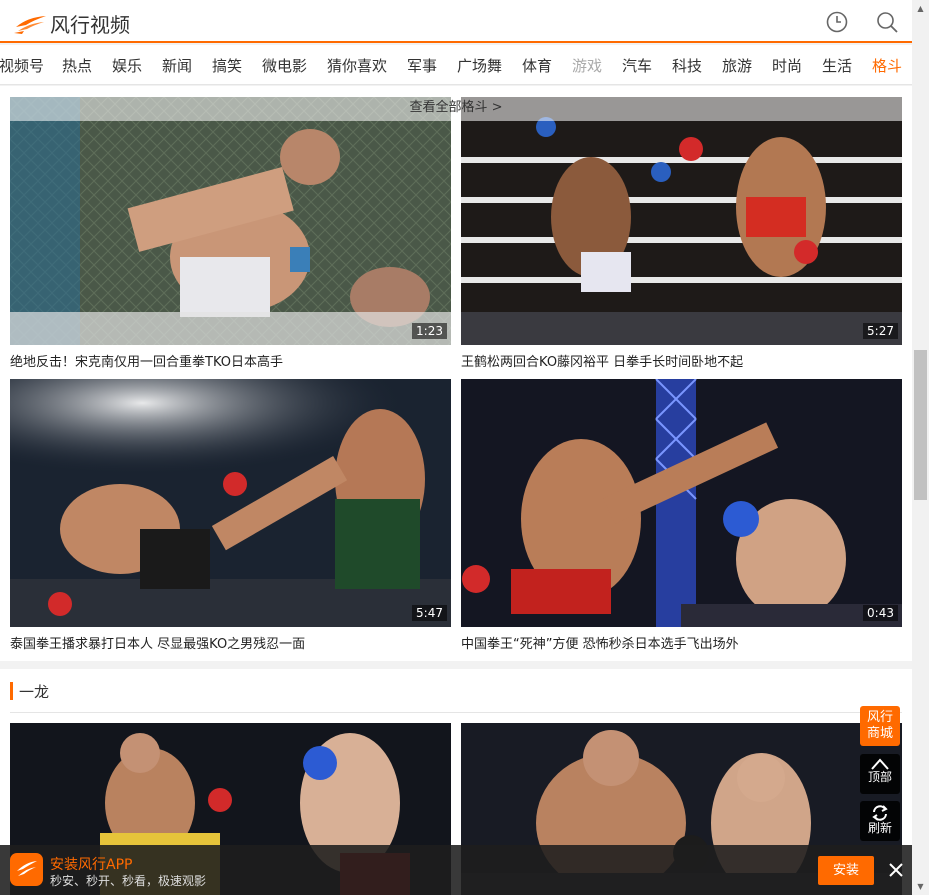 This screenshot has width=929, height=895. What do you see at coordinates (230, 360) in the screenshot?
I see `video-title: 绝地反击！宋克南仅用一回合重拳TKO日本高手` at bounding box center [230, 360].